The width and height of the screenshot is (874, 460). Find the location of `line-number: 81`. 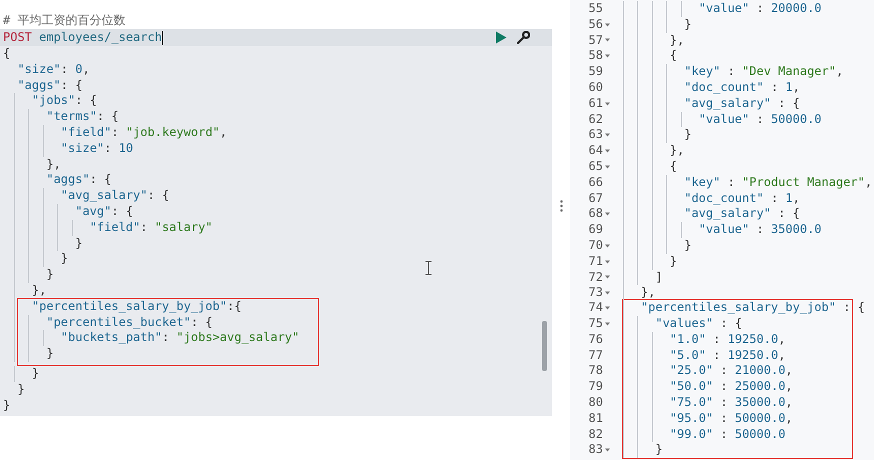

line-number: 81 is located at coordinates (595, 418).